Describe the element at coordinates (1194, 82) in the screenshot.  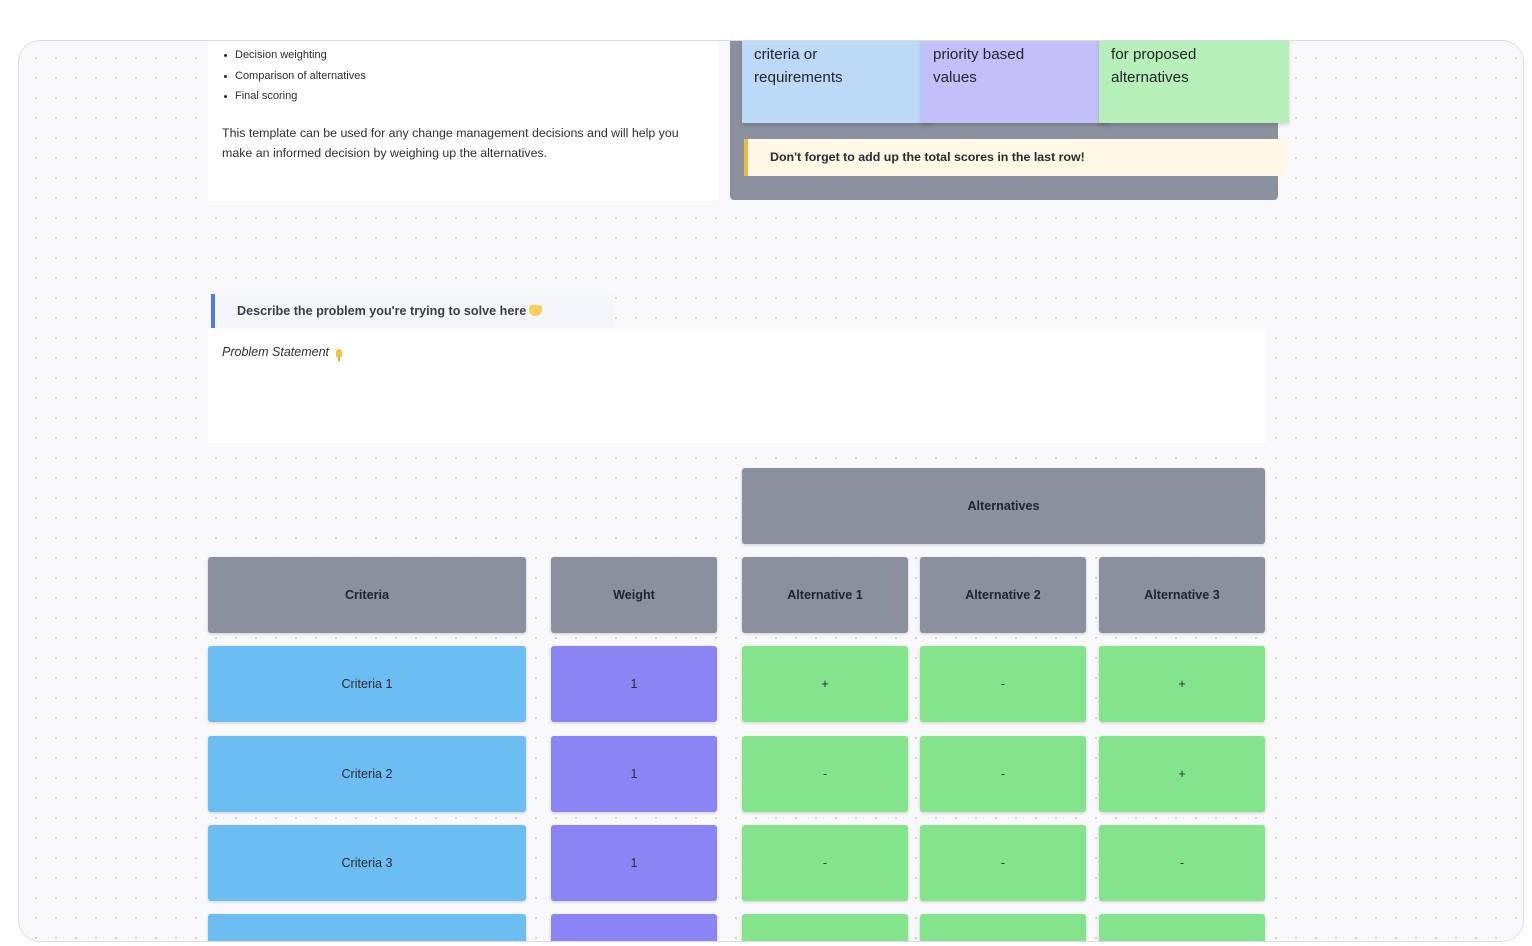
I see `sticky-note-alternatives: for proposed alternatives` at that location.